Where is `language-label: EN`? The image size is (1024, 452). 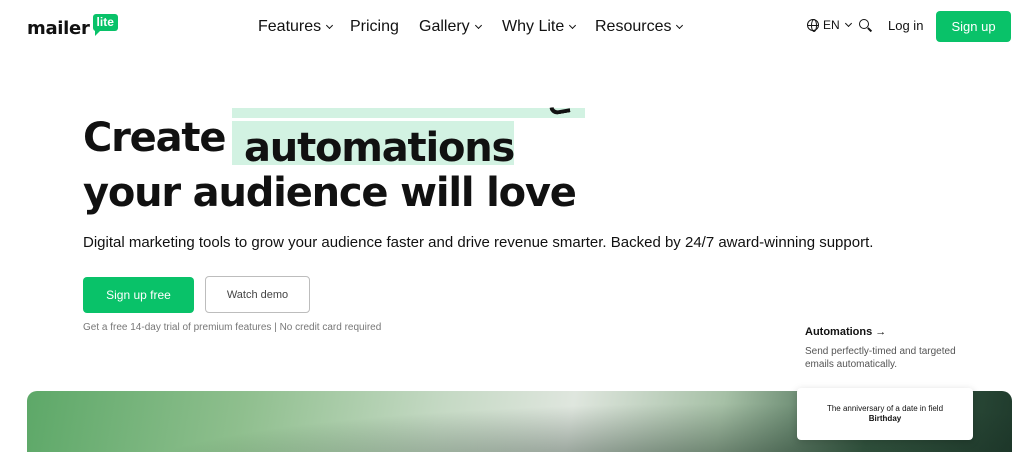
language-label: EN is located at coordinates (831, 25).